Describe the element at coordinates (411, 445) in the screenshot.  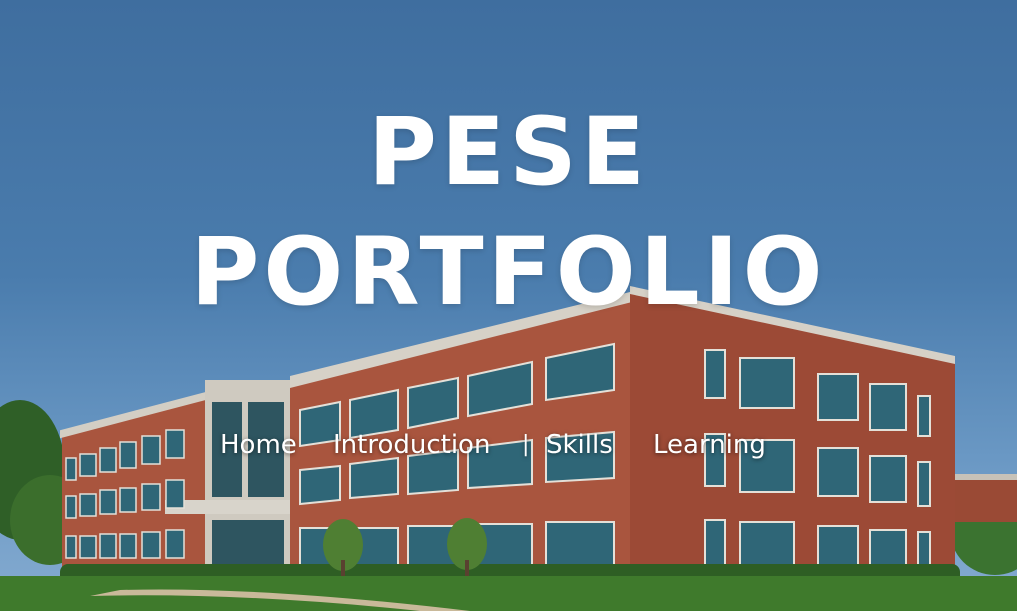
I see `nav-link-introduction: Introduction` at that location.